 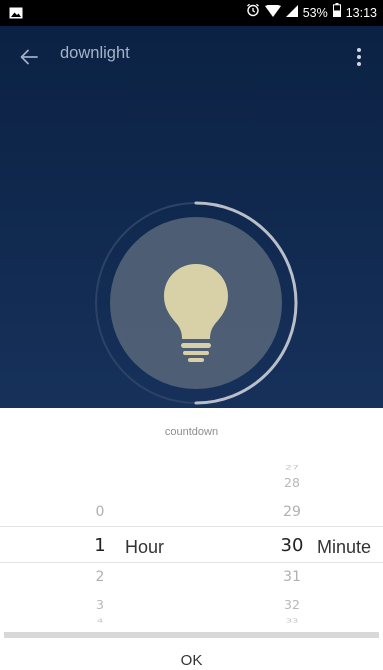 What do you see at coordinates (100, 604) in the screenshot?
I see `hour-option: 3` at bounding box center [100, 604].